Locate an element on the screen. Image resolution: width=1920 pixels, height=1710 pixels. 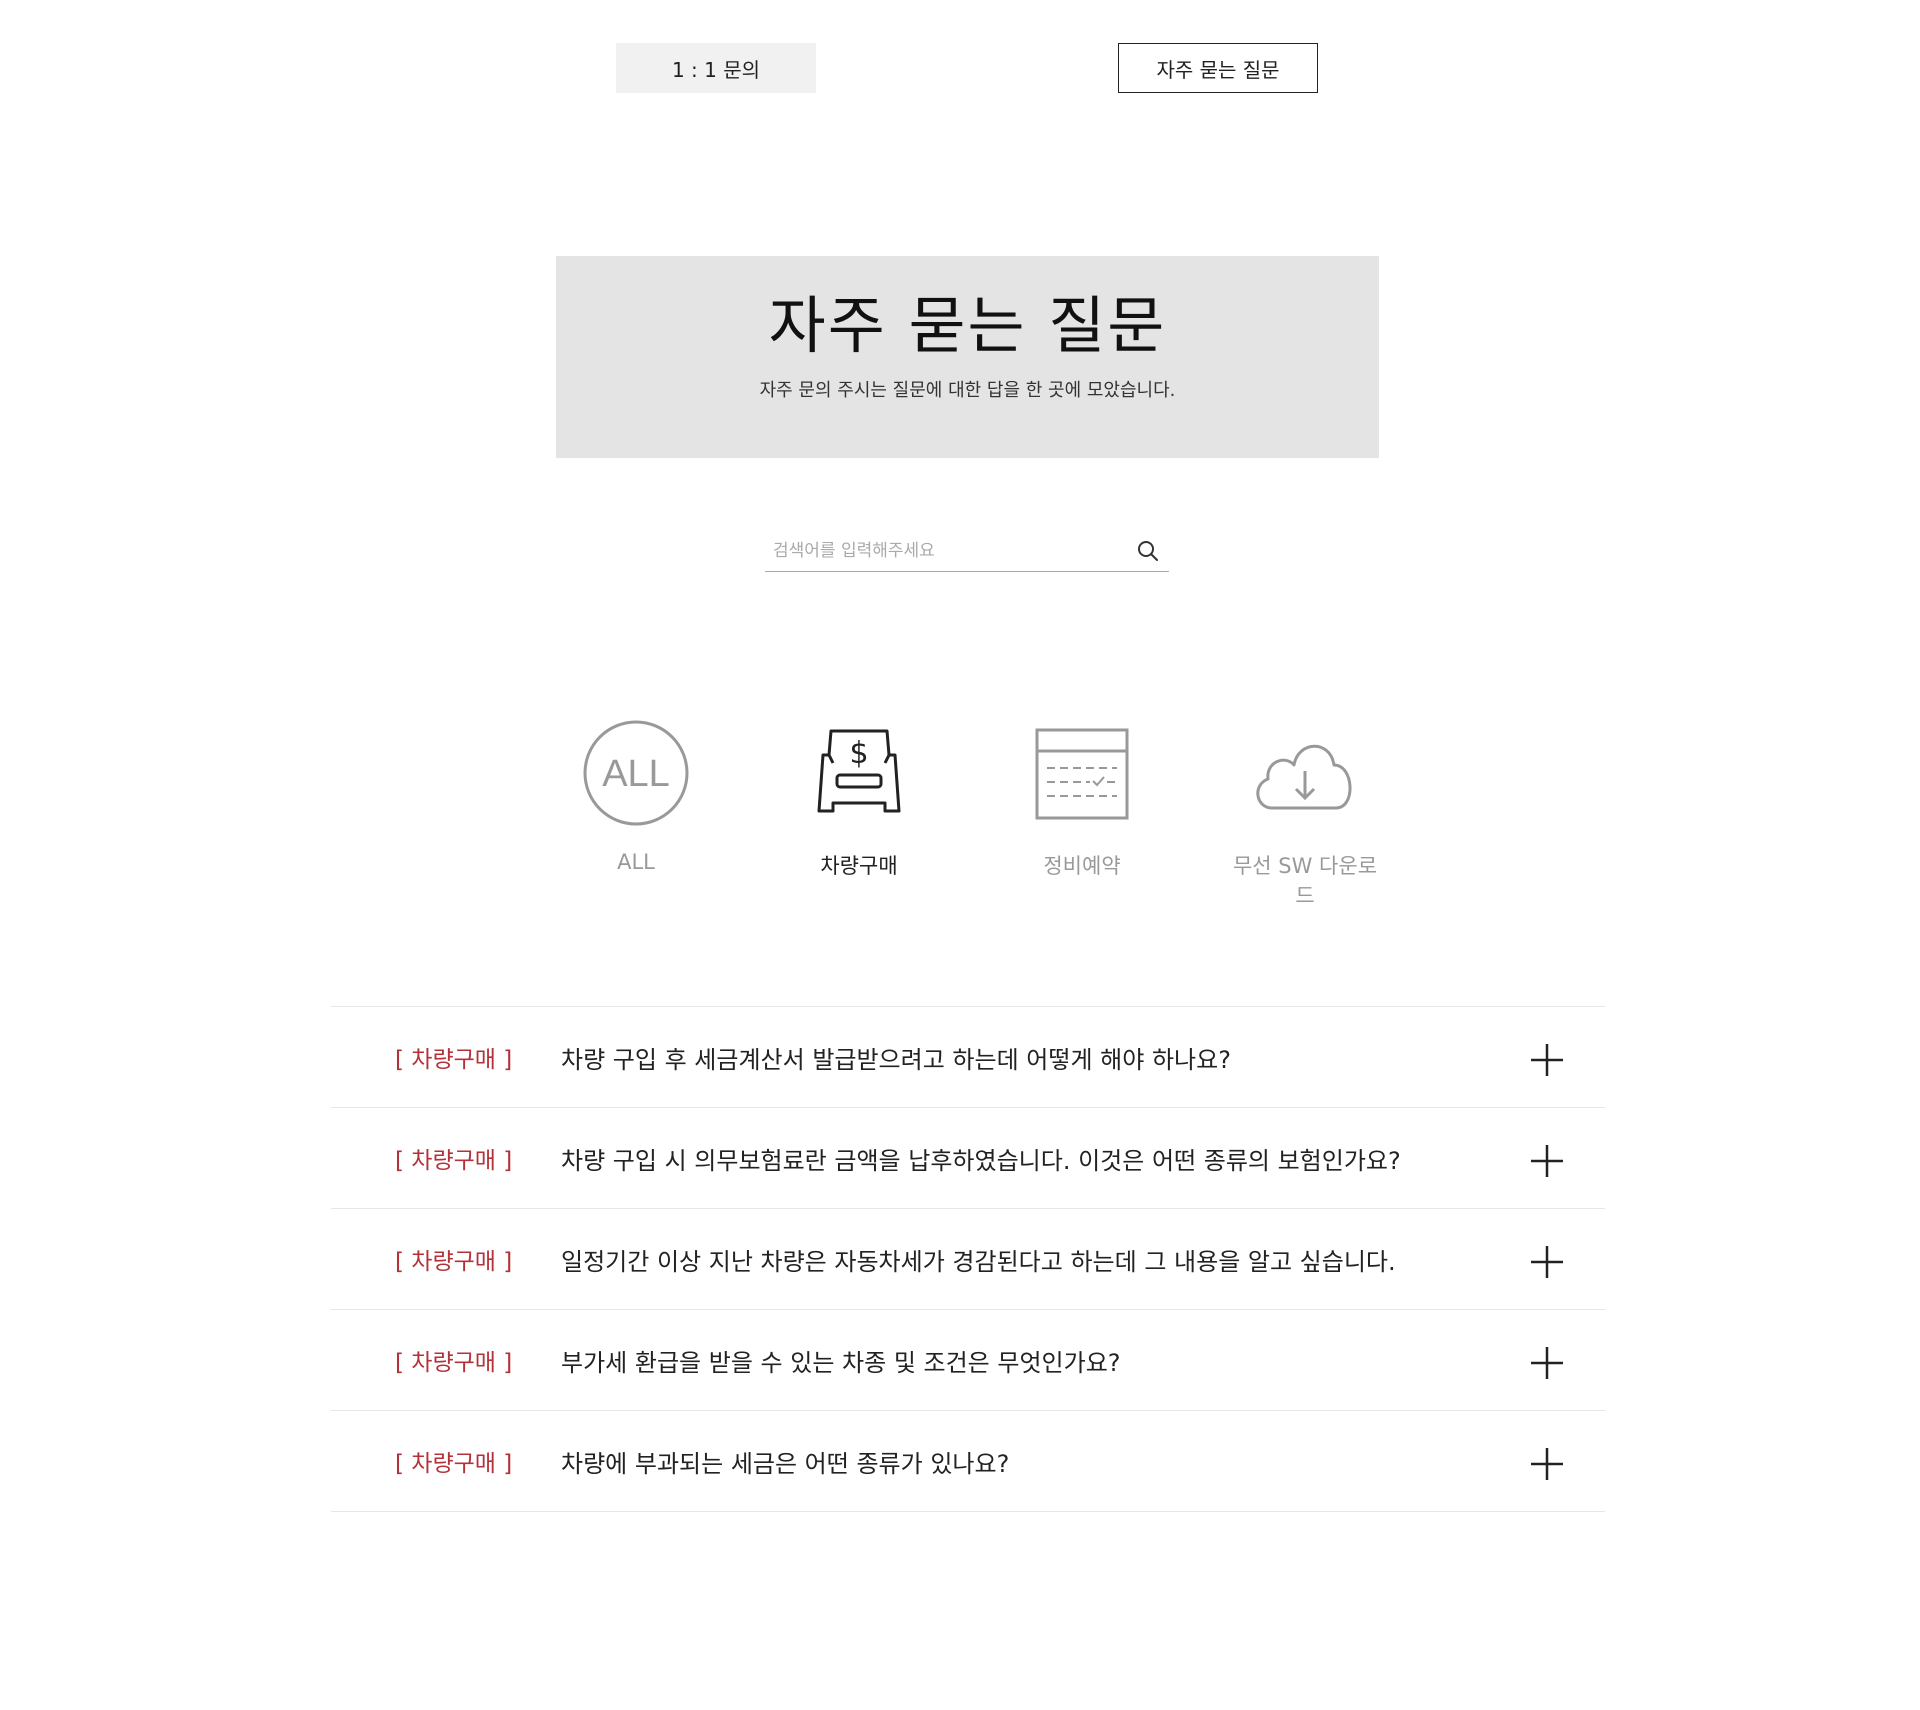
category-maintenance: 정비예약 is located at coordinates (1082, 799).